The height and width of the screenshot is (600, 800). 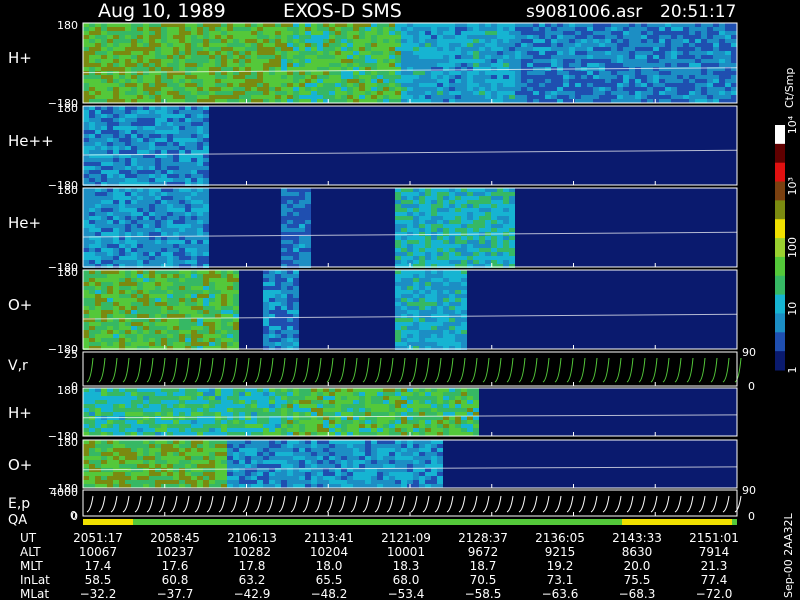 What do you see at coordinates (67, 272) in the screenshot?
I see `tick-label: 180` at bounding box center [67, 272].